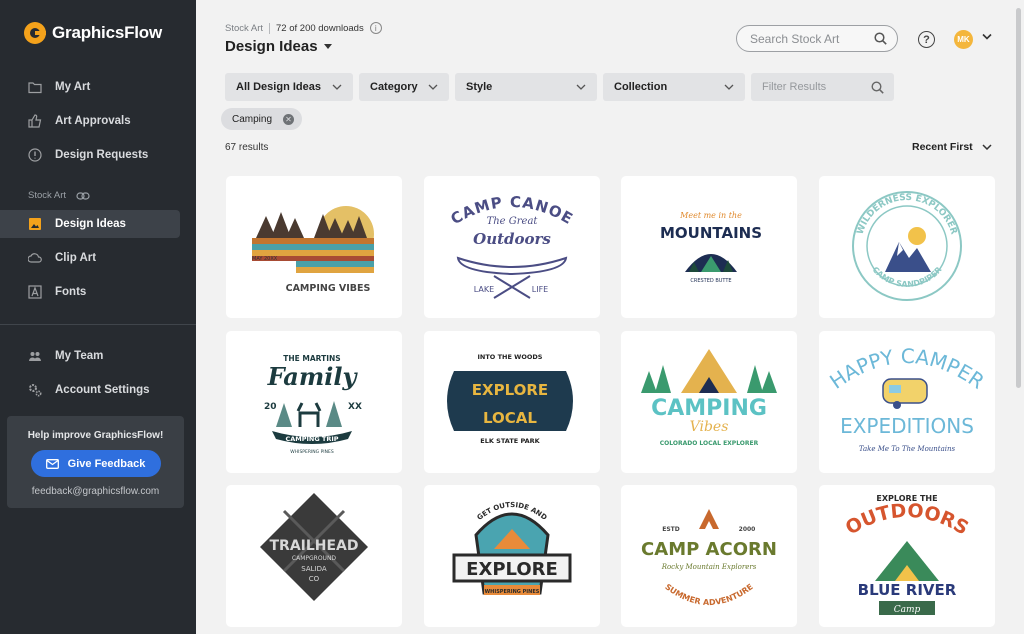 The image size is (1024, 634). I want to click on font-icon, so click(35, 292).